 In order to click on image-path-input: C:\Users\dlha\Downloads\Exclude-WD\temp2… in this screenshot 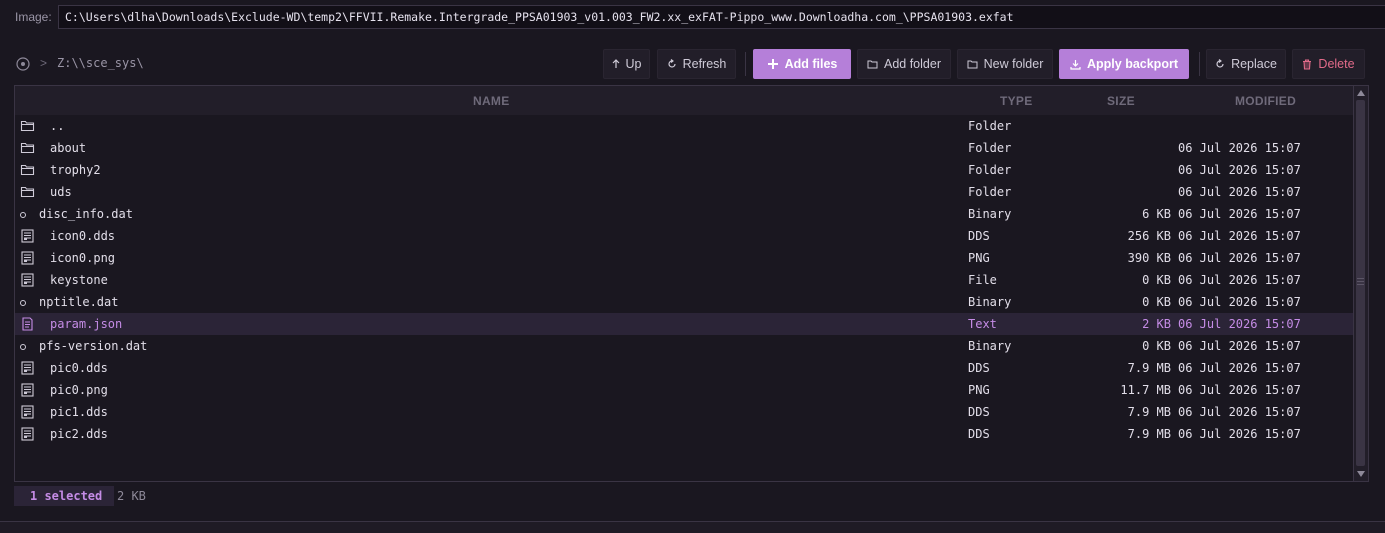, I will do `click(721, 17)`.